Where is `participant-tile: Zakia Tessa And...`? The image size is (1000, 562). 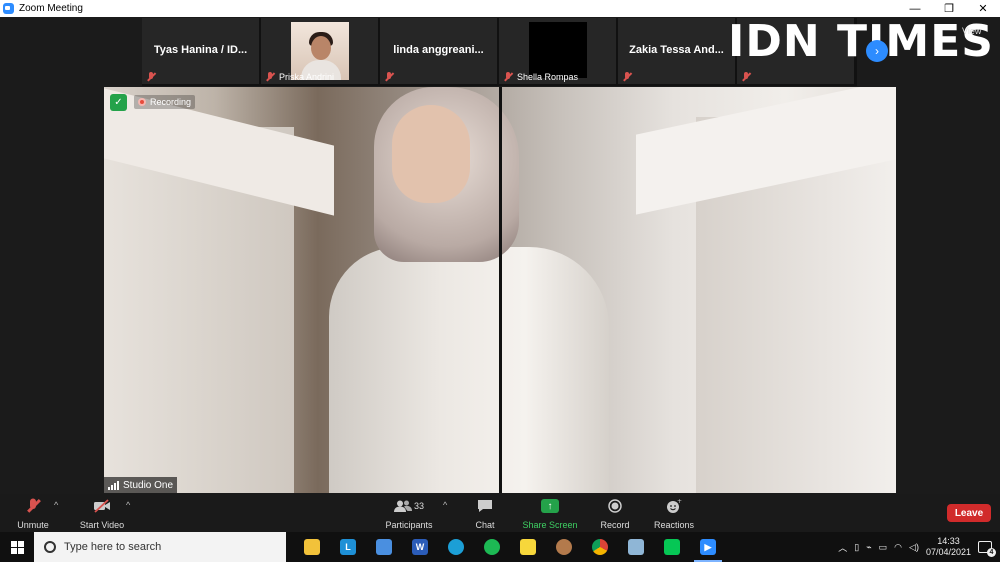
participant-tile: Zakia Tessa And... is located at coordinates (676, 51).